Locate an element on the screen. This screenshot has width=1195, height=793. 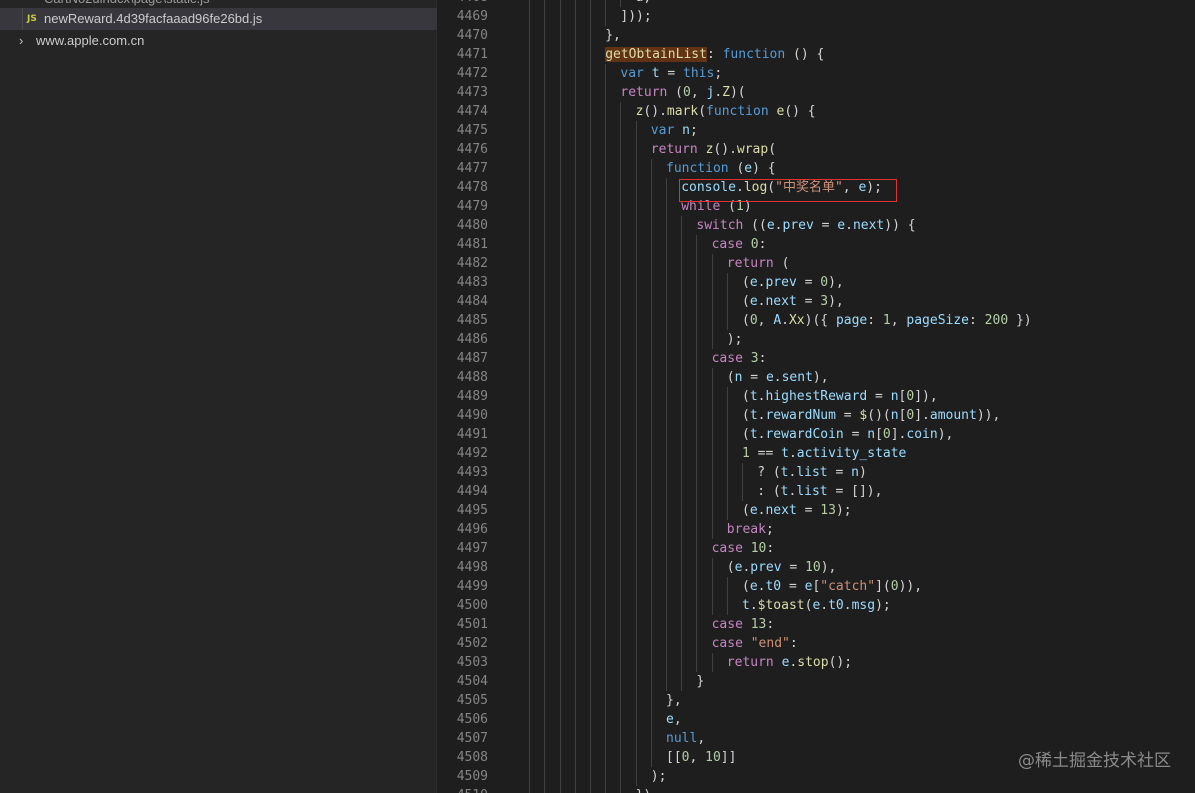
code-line: 4499 (e.t0 = e["catch"](0)), is located at coordinates (816, 586).